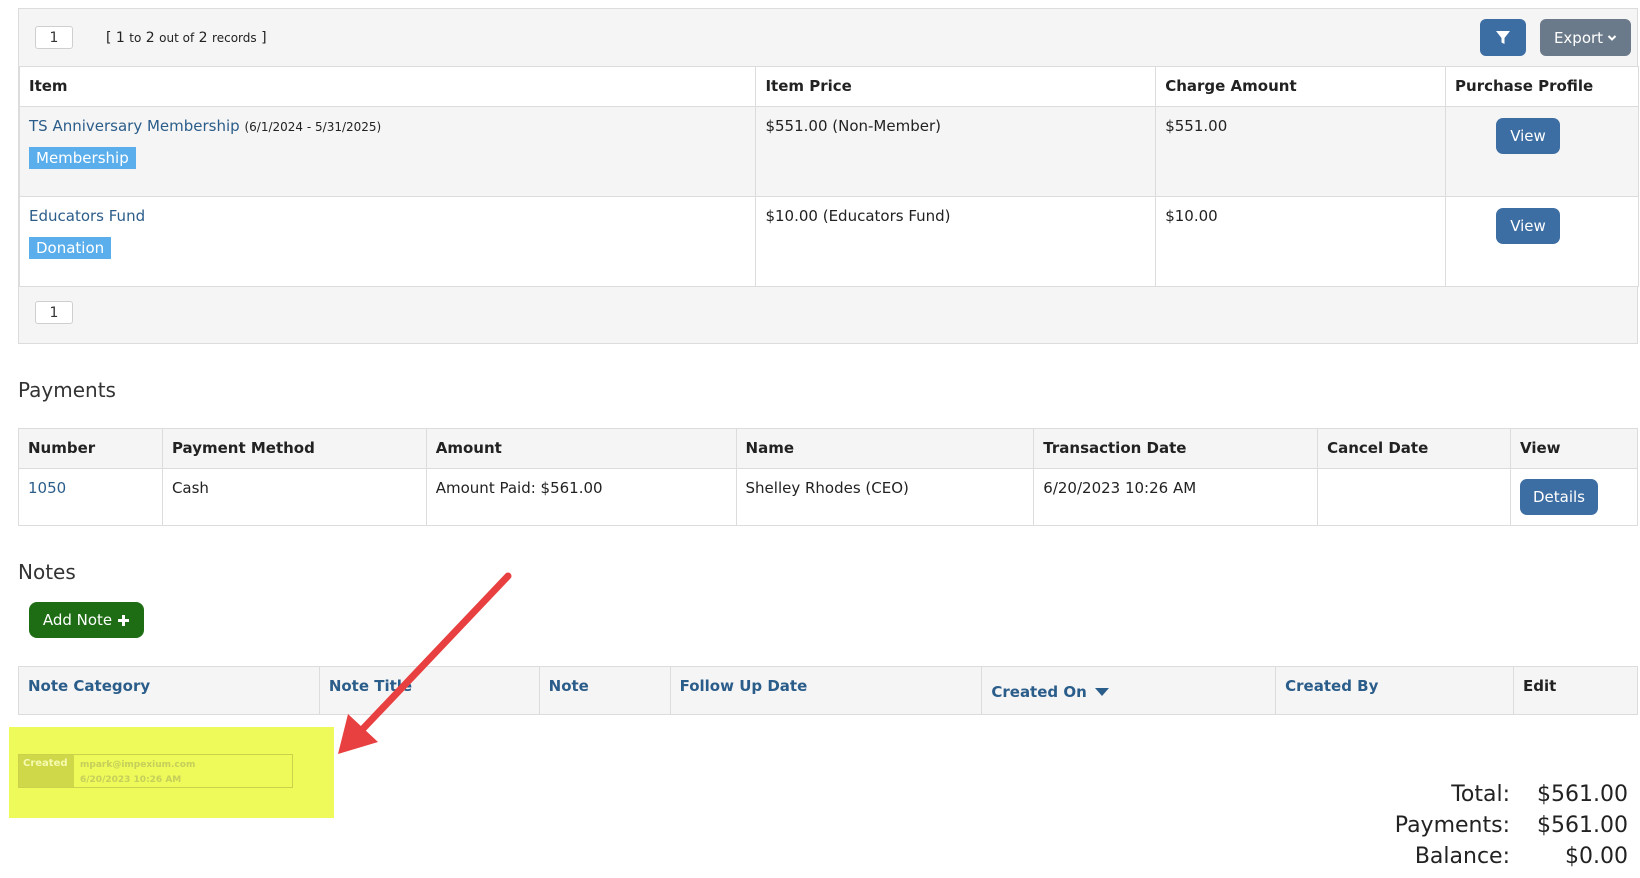 This screenshot has width=1640, height=878. I want to click on item-link: Educators Fund, so click(87, 216).